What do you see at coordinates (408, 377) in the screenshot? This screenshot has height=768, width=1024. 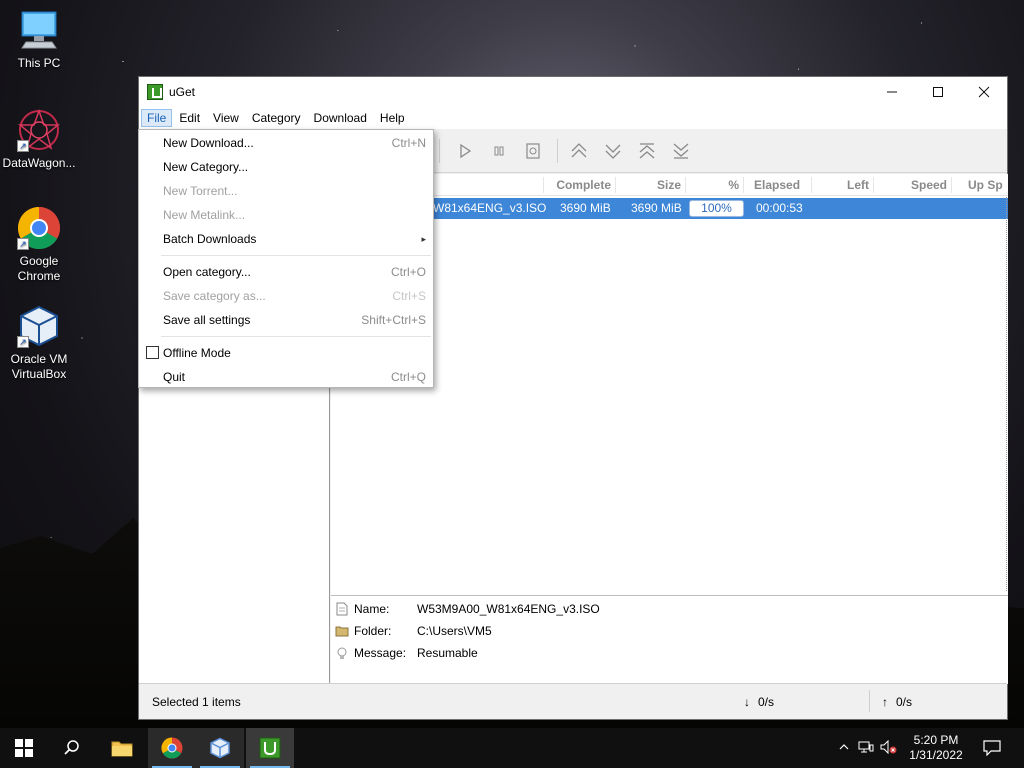 I see `shortcut-label: Ctrl+Q` at bounding box center [408, 377].